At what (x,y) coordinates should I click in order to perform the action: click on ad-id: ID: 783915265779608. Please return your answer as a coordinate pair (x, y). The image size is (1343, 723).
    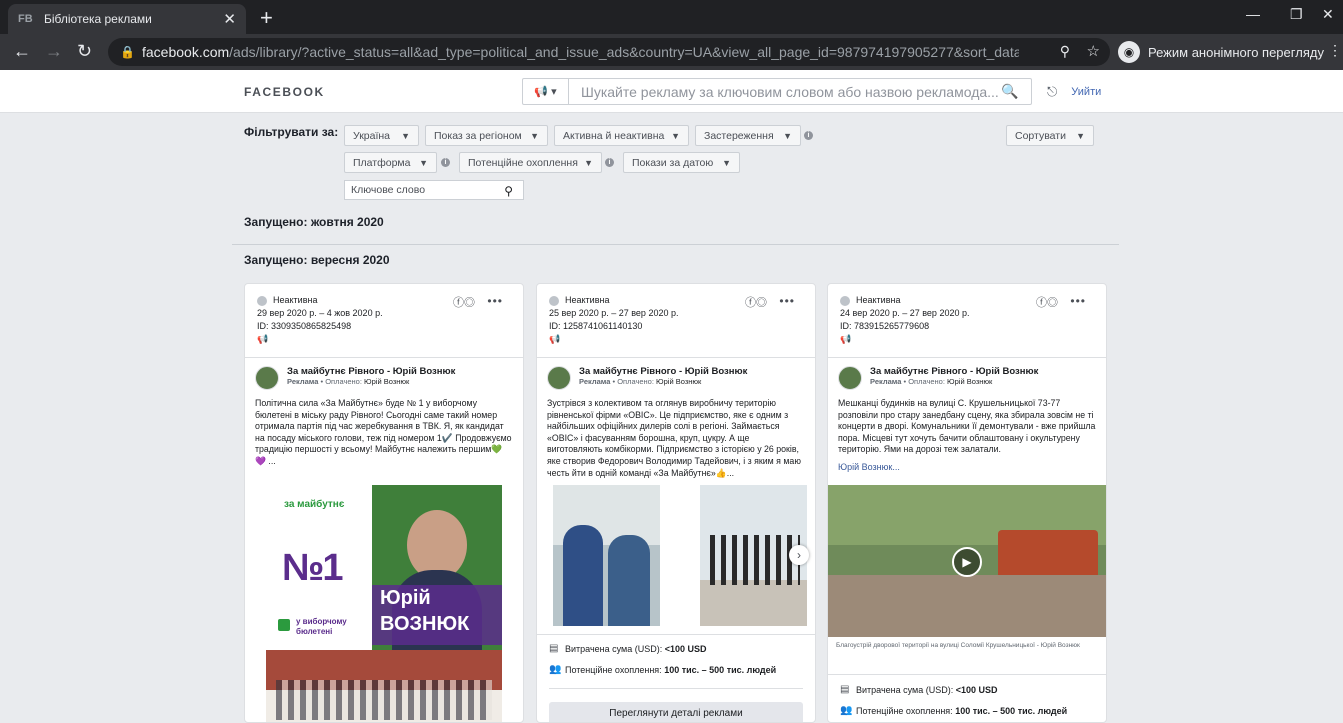
    Looking at the image, I should click on (885, 326).